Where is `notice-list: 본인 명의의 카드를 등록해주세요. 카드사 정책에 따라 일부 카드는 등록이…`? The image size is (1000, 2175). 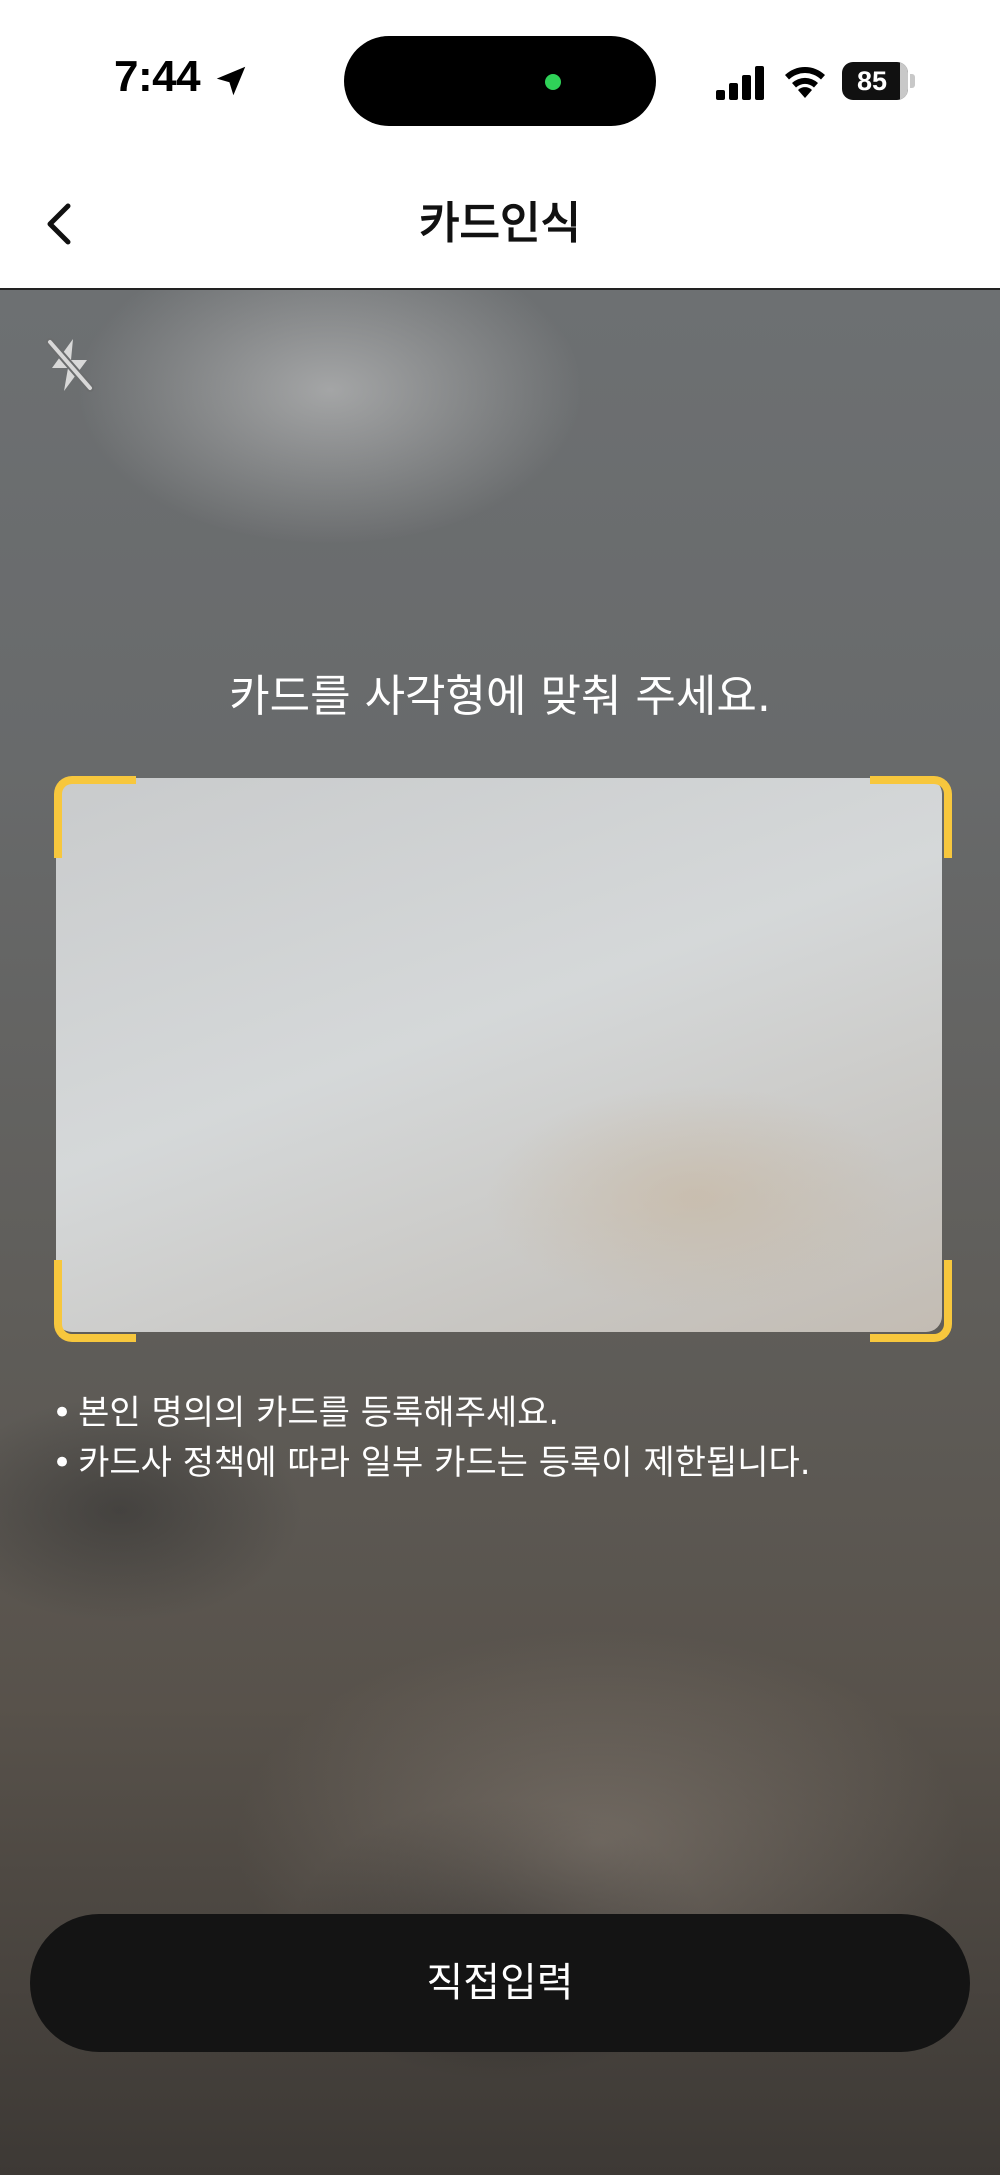 notice-list: 본인 명의의 카드를 등록해주세요. 카드사 정책에 따라 일부 카드는 등록이… is located at coordinates (502, 1438).